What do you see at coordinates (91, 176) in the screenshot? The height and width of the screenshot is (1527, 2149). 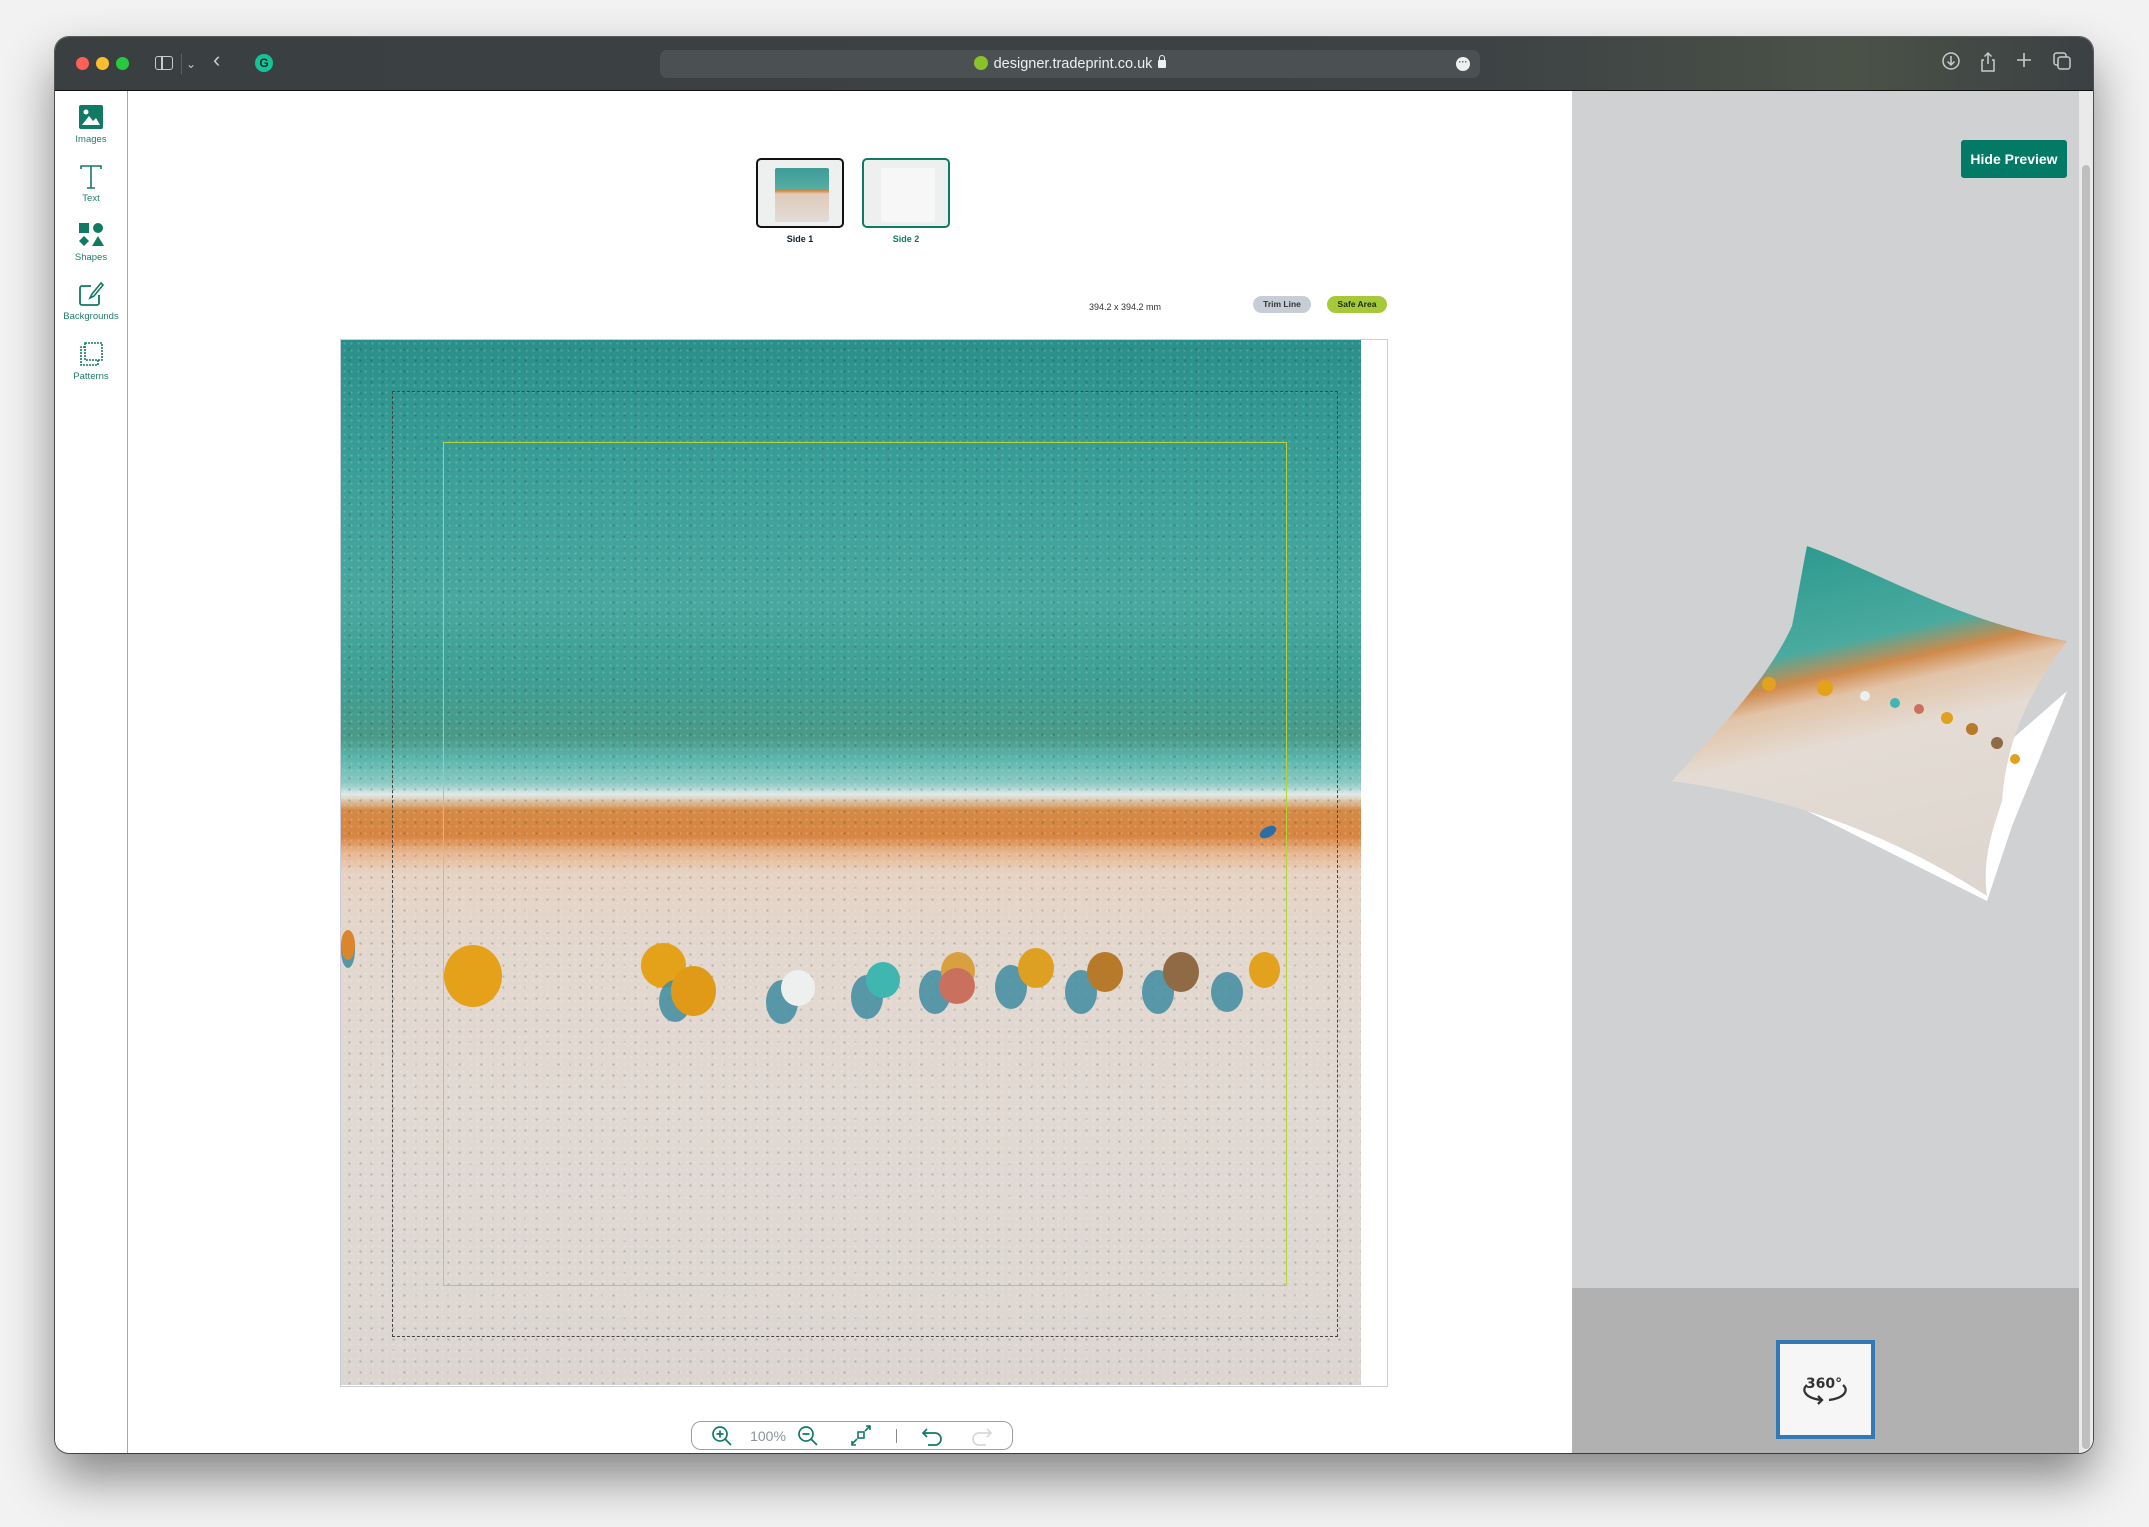 I see `text-icon` at bounding box center [91, 176].